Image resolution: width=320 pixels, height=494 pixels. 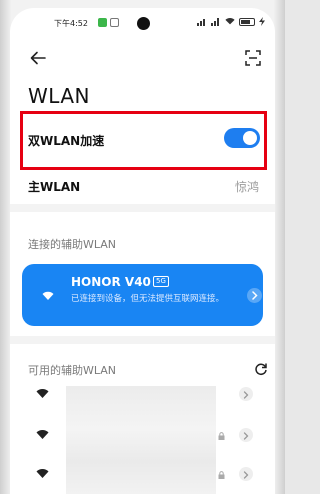 I want to click on toggle-knob, so click(x=250, y=138).